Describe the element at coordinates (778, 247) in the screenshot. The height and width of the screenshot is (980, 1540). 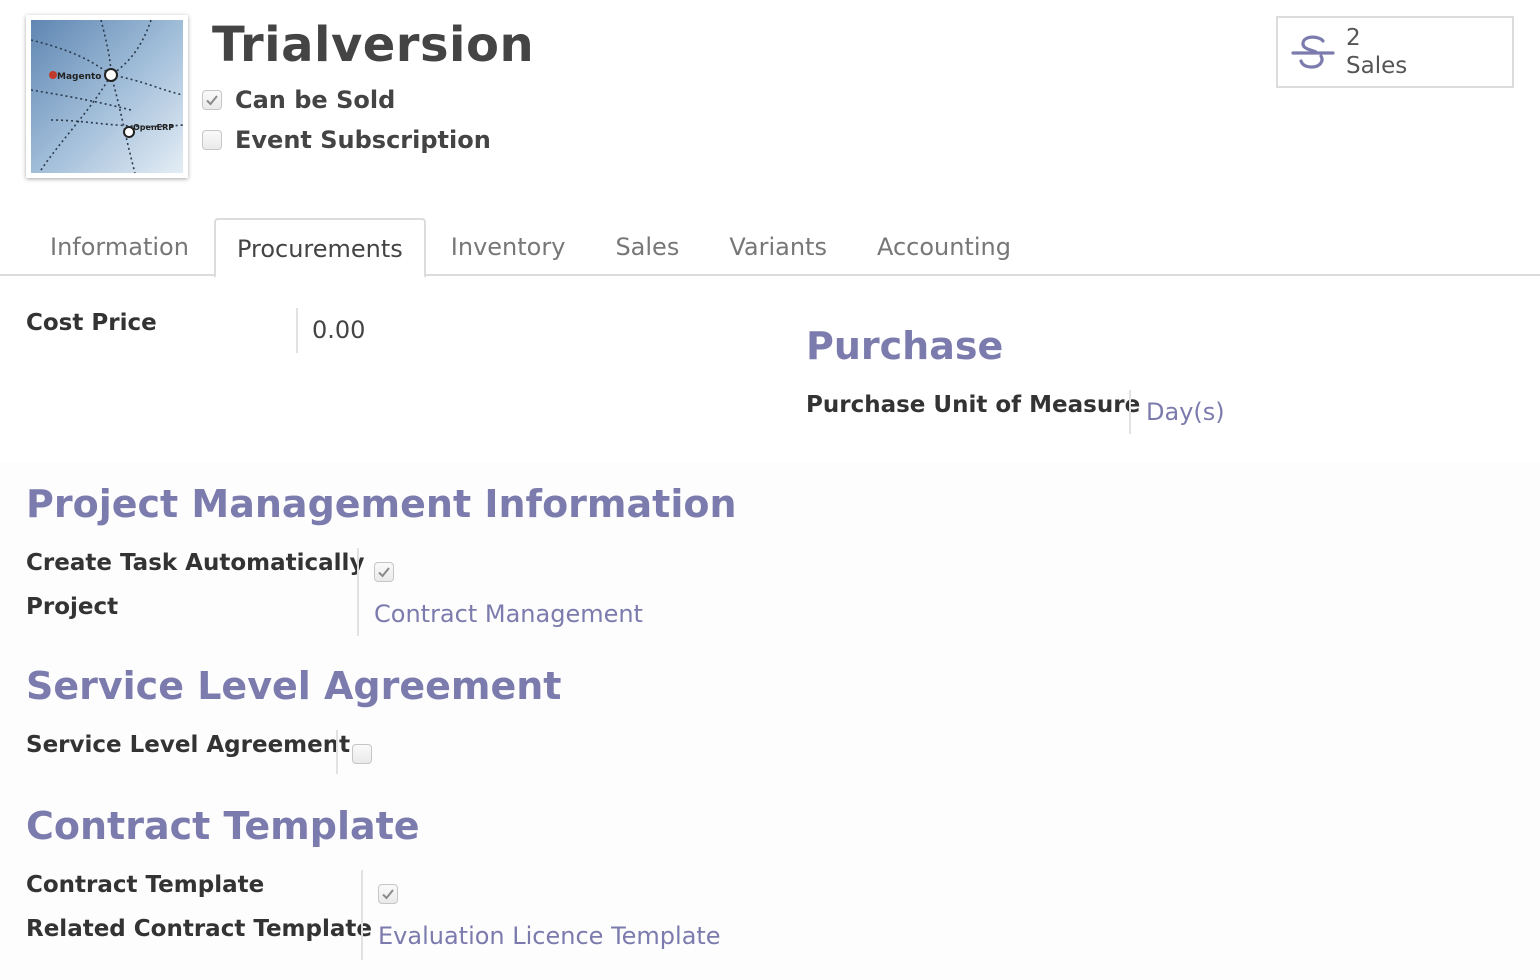
I see `tab-variants: Variants` at that location.